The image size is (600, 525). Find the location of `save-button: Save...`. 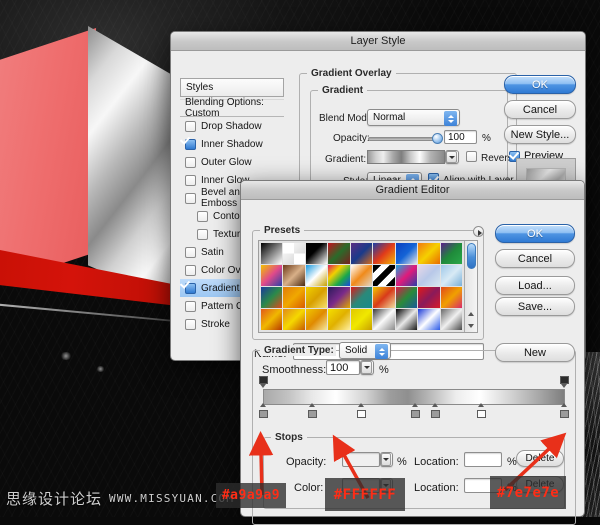

save-button: Save... is located at coordinates (535, 306).